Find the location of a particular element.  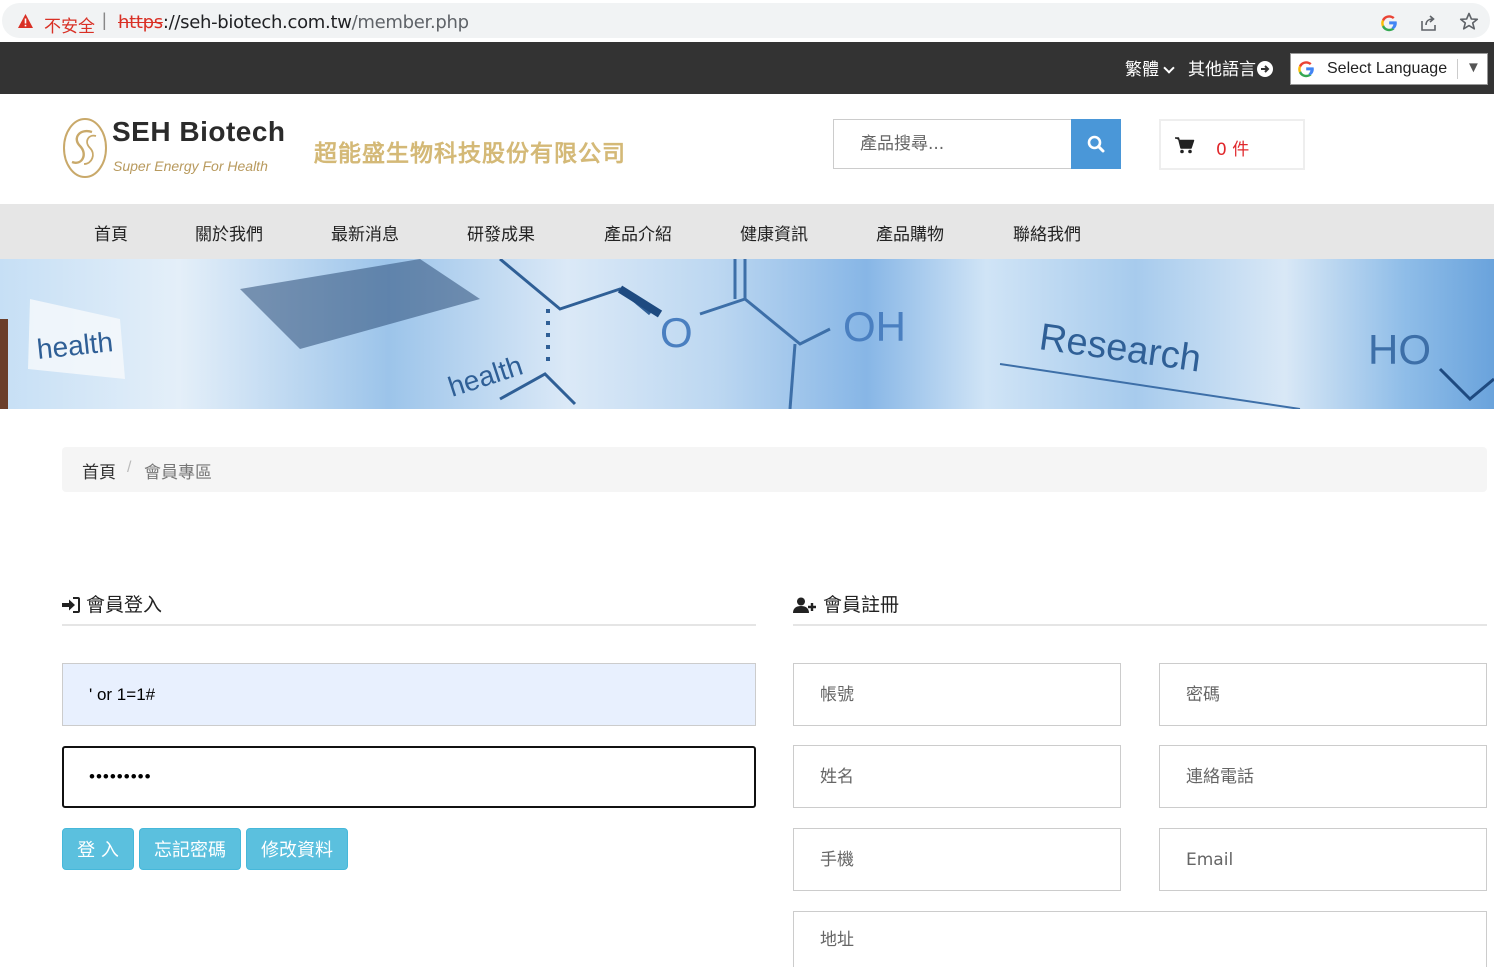

register-title: 會員註冊 is located at coordinates (861, 605).